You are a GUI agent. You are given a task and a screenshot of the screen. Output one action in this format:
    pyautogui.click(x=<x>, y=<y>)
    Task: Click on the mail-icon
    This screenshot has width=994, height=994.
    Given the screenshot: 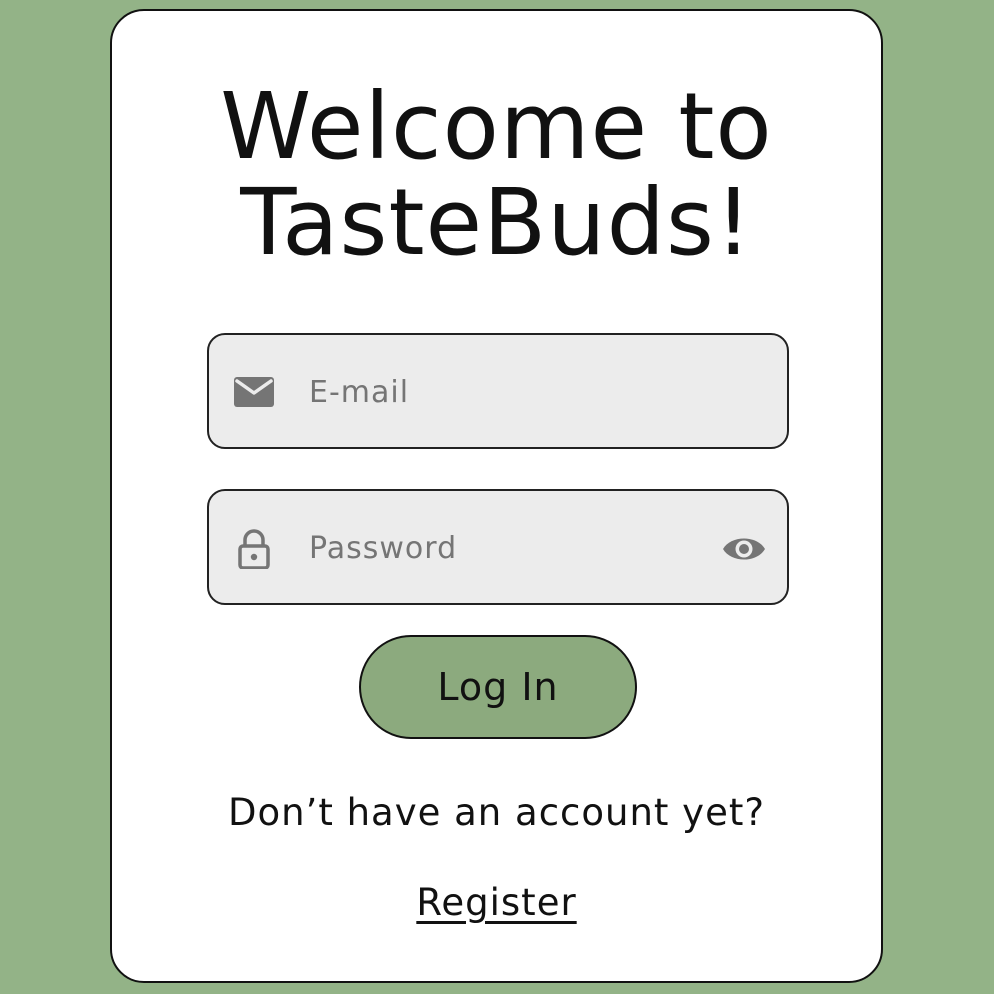 What is the action you would take?
    pyautogui.click(x=254, y=392)
    